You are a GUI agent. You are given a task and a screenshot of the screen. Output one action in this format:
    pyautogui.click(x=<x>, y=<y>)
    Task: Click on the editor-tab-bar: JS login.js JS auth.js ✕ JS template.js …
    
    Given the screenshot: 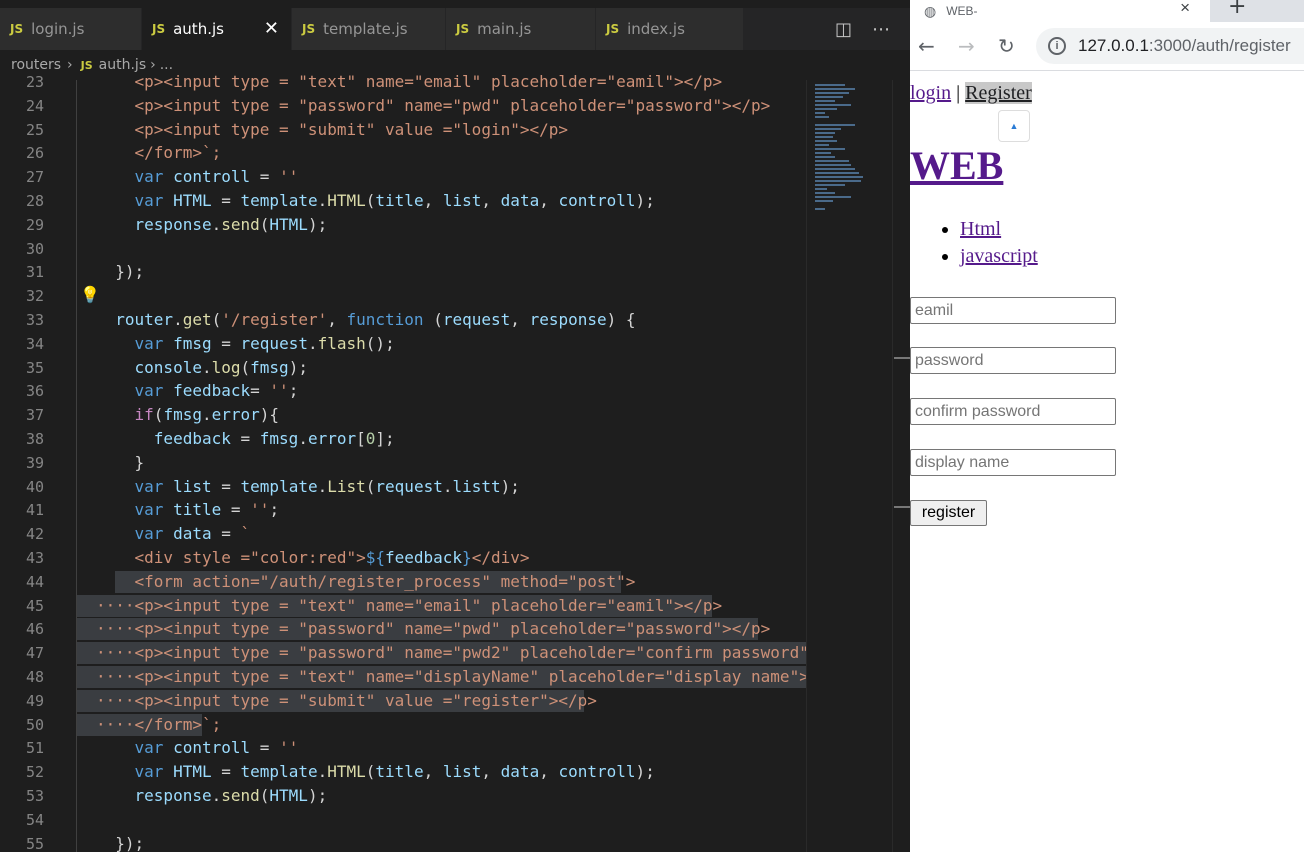 What is the action you would take?
    pyautogui.click(x=455, y=29)
    